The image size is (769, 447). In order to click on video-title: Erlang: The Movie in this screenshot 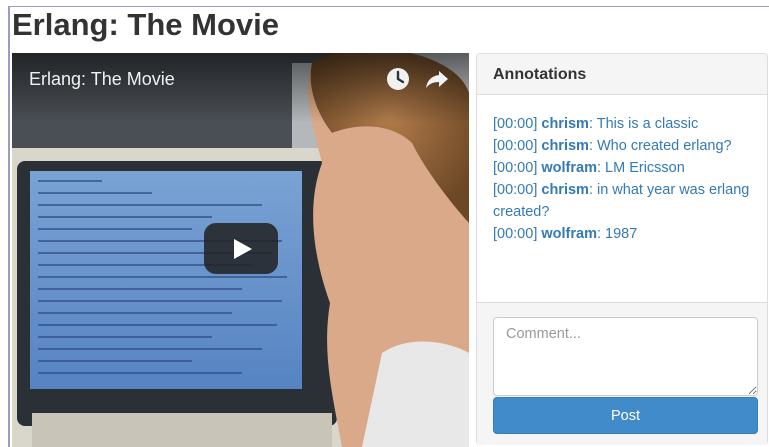, I will do `click(102, 79)`.